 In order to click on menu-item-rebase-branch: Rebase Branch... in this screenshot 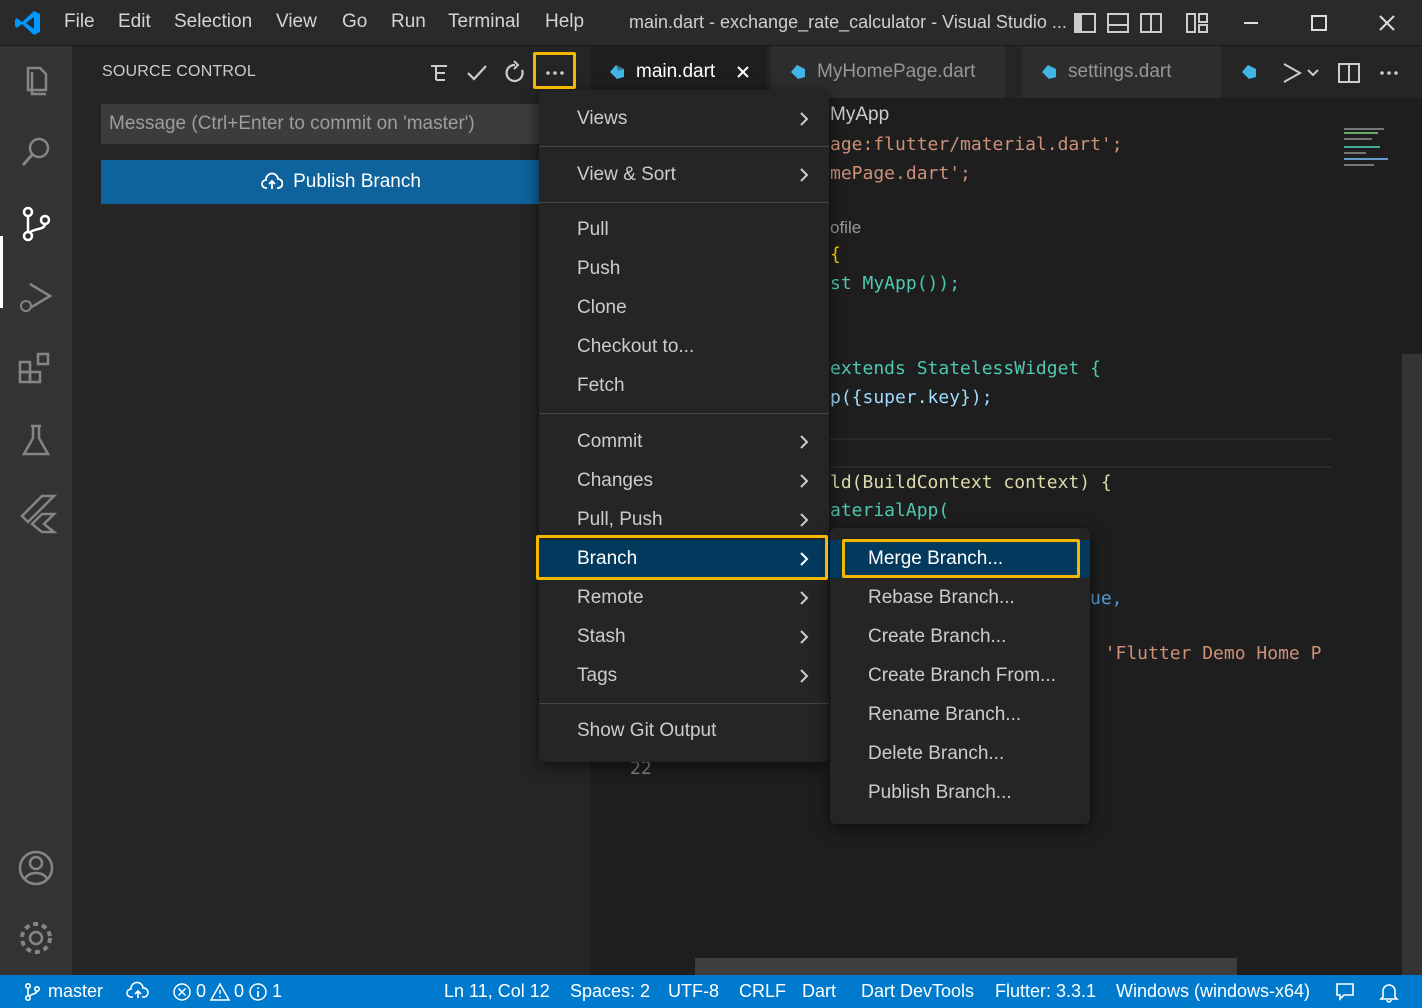, I will do `click(960, 598)`.